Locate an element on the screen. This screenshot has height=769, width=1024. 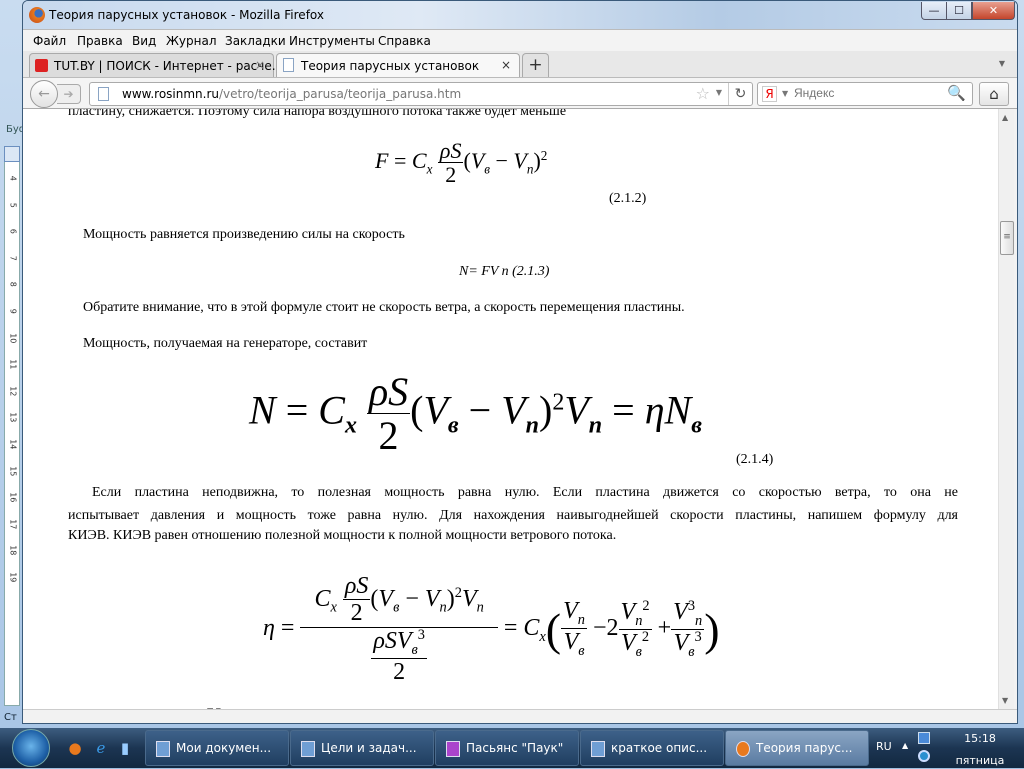
network-icon is located at coordinates (924, 738).